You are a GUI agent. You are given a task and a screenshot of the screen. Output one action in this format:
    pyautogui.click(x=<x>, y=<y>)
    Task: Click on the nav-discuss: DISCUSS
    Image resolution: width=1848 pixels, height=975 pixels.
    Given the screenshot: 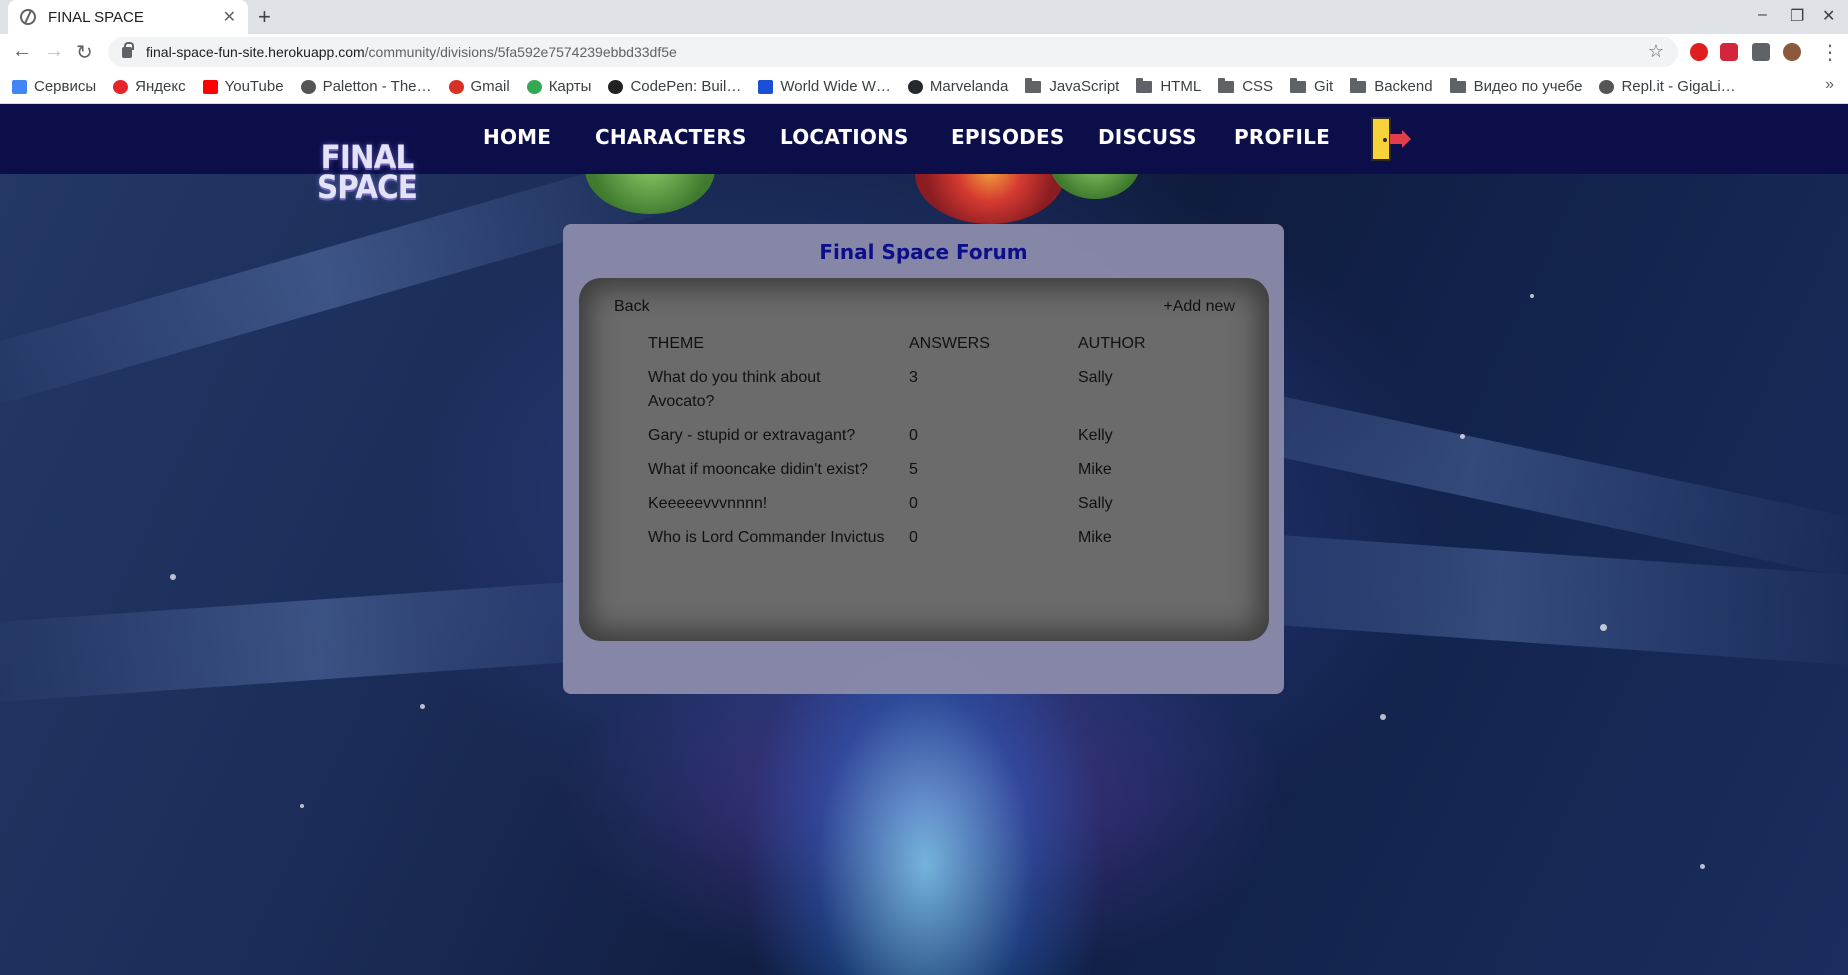 What is the action you would take?
    pyautogui.click(x=1147, y=137)
    